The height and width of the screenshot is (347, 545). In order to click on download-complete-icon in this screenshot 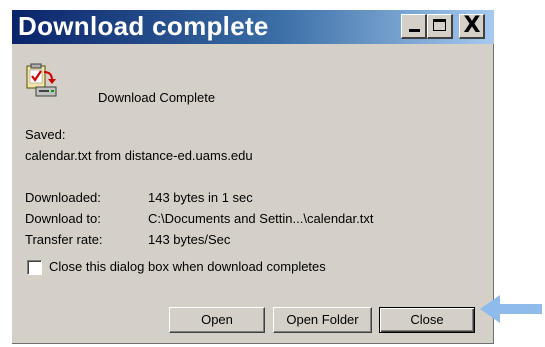, I will do `click(41, 80)`.